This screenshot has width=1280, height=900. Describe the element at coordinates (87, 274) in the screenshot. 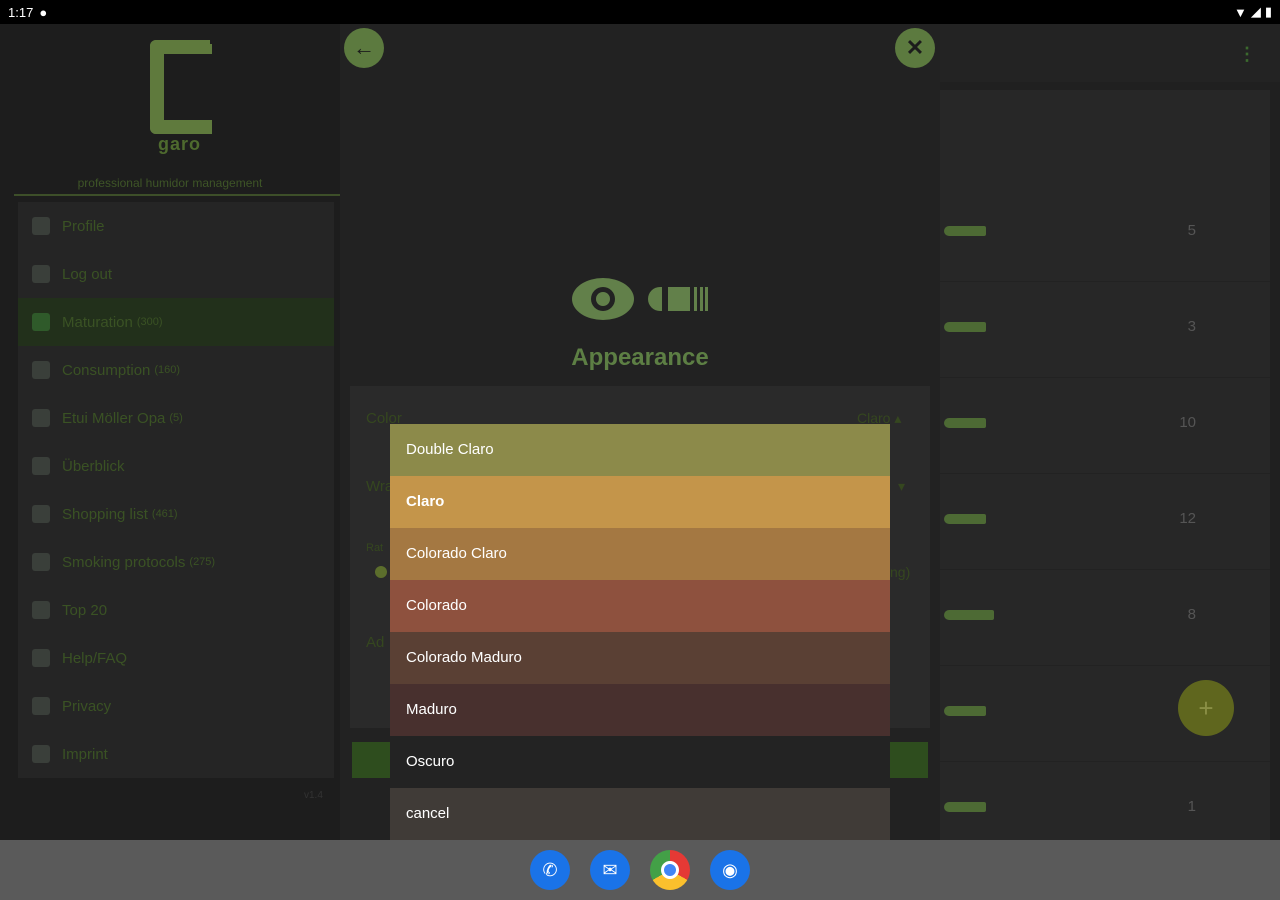

I see `menu-item-label: Log out` at that location.